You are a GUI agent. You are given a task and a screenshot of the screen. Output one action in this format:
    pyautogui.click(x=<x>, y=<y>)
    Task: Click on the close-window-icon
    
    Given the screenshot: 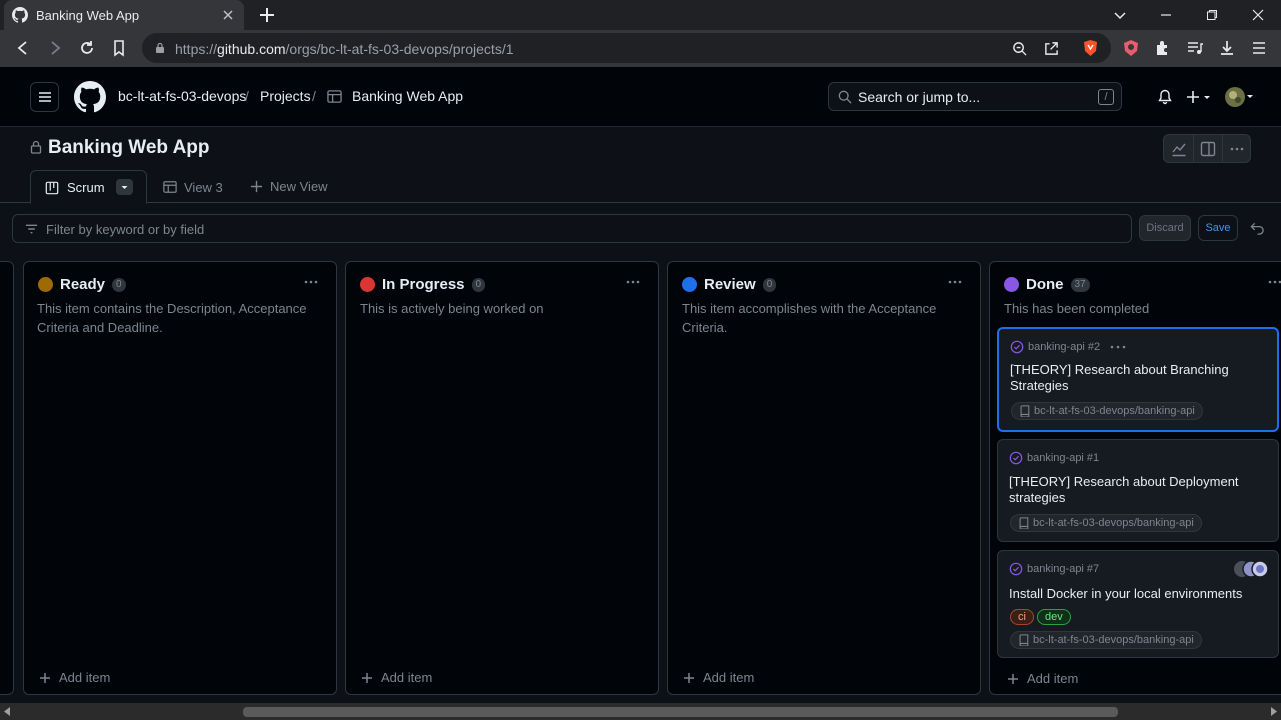 What is the action you would take?
    pyautogui.click(x=1258, y=15)
    